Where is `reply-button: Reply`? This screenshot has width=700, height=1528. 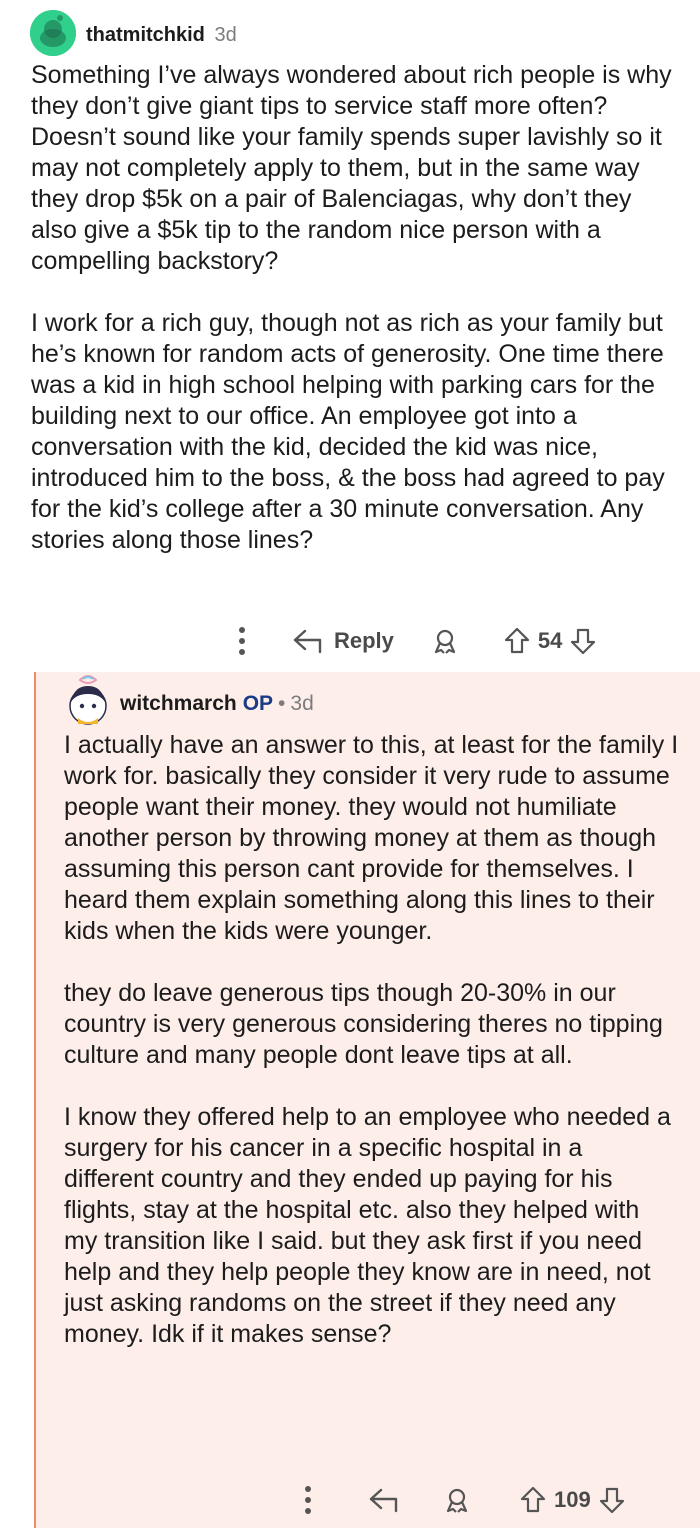 reply-button: Reply is located at coordinates (343, 641).